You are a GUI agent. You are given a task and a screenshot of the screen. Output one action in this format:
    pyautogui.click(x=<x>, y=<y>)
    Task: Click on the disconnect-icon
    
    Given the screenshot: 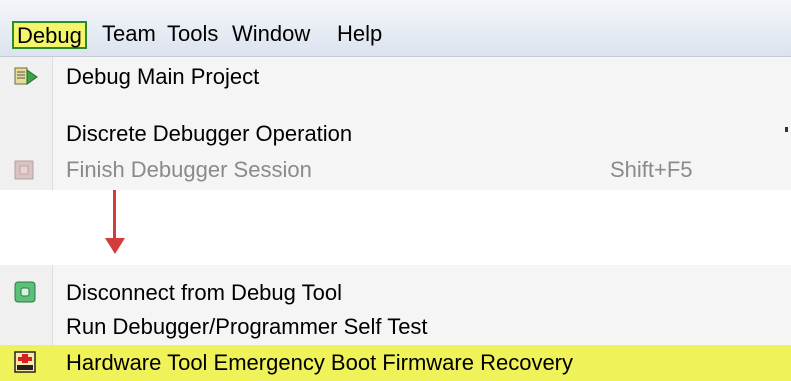 What is the action you would take?
    pyautogui.click(x=25, y=292)
    